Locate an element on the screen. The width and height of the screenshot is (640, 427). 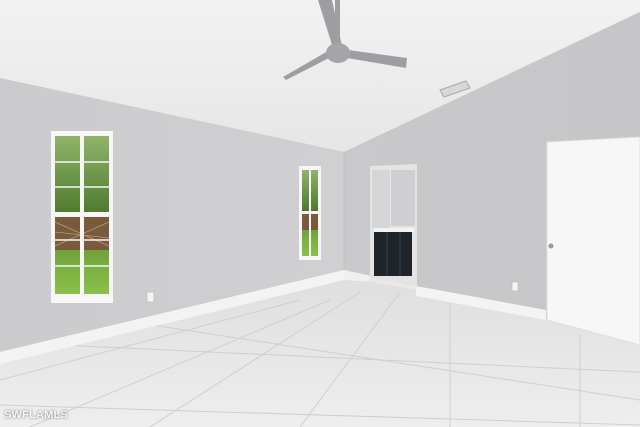
watermark-text: SWFLAMLS is located at coordinates (36, 415).